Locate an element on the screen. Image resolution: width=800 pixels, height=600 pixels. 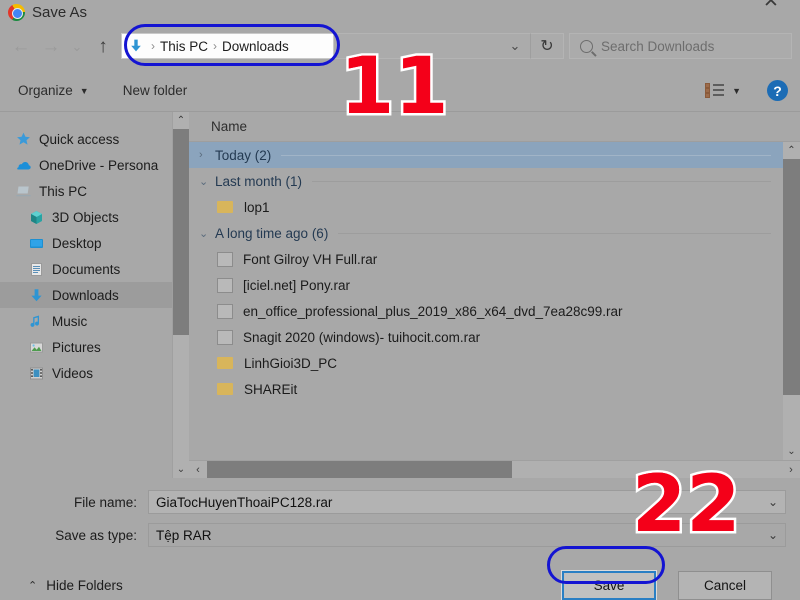
group-divider is located at coordinates (541, 181).